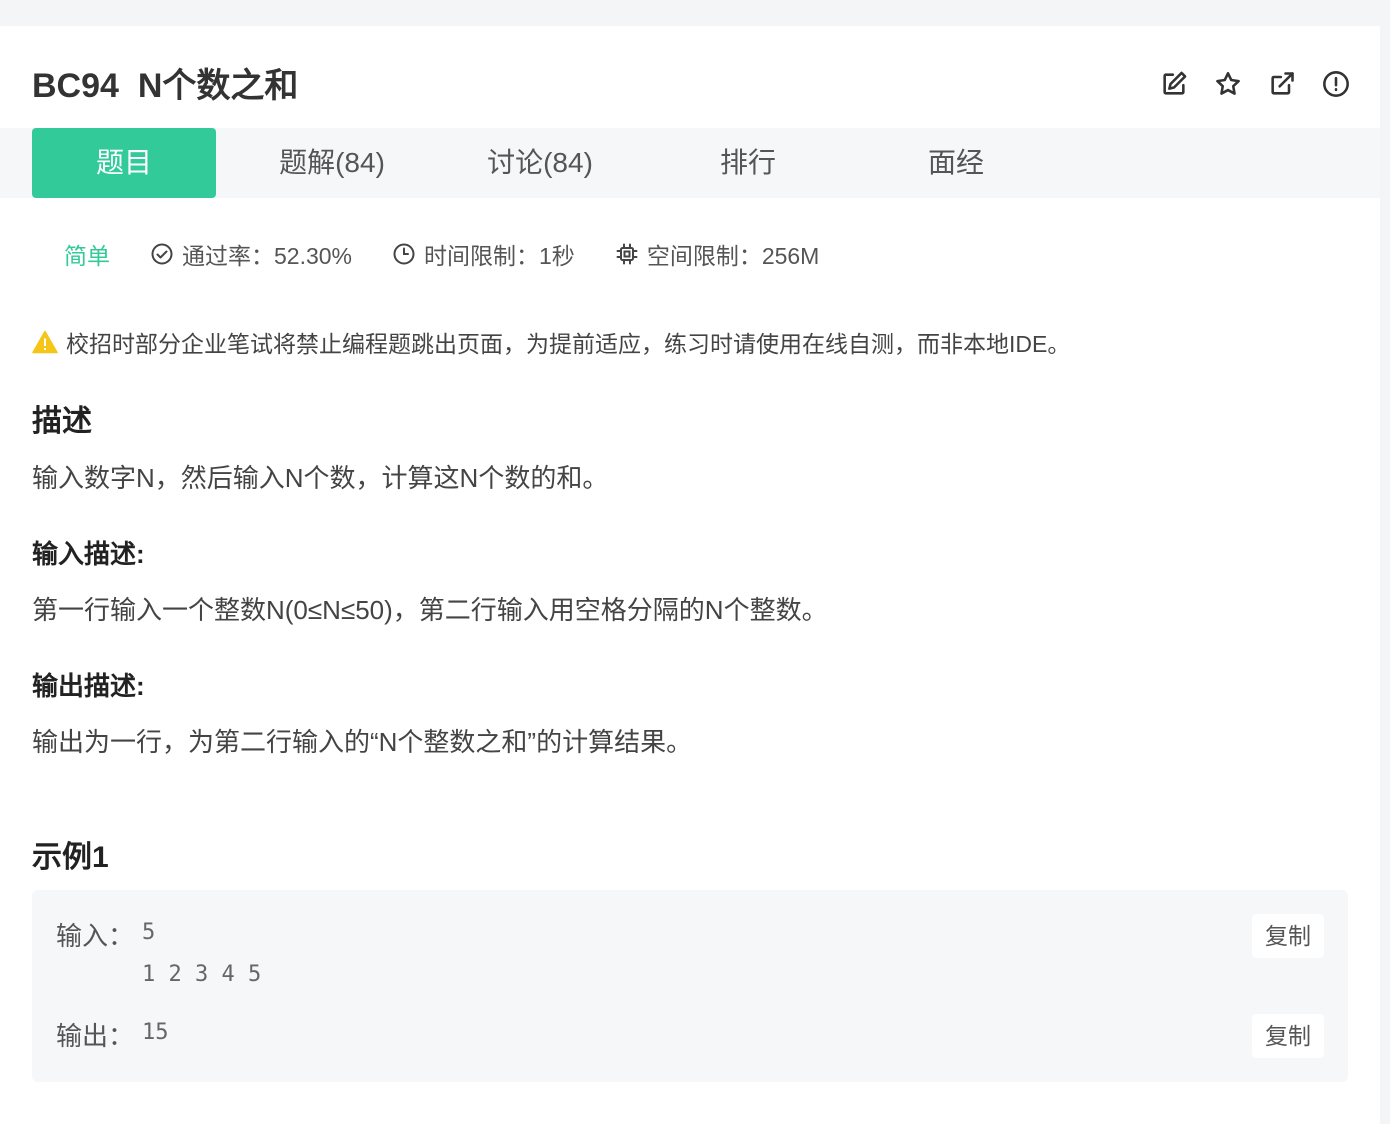 This screenshot has width=1390, height=1124. Describe the element at coordinates (430, 610) in the screenshot. I see `input-desc-text: 第一行输入一个整数N(0≤N≤50)，第二行输入用空格分隔的N个整数。` at that location.